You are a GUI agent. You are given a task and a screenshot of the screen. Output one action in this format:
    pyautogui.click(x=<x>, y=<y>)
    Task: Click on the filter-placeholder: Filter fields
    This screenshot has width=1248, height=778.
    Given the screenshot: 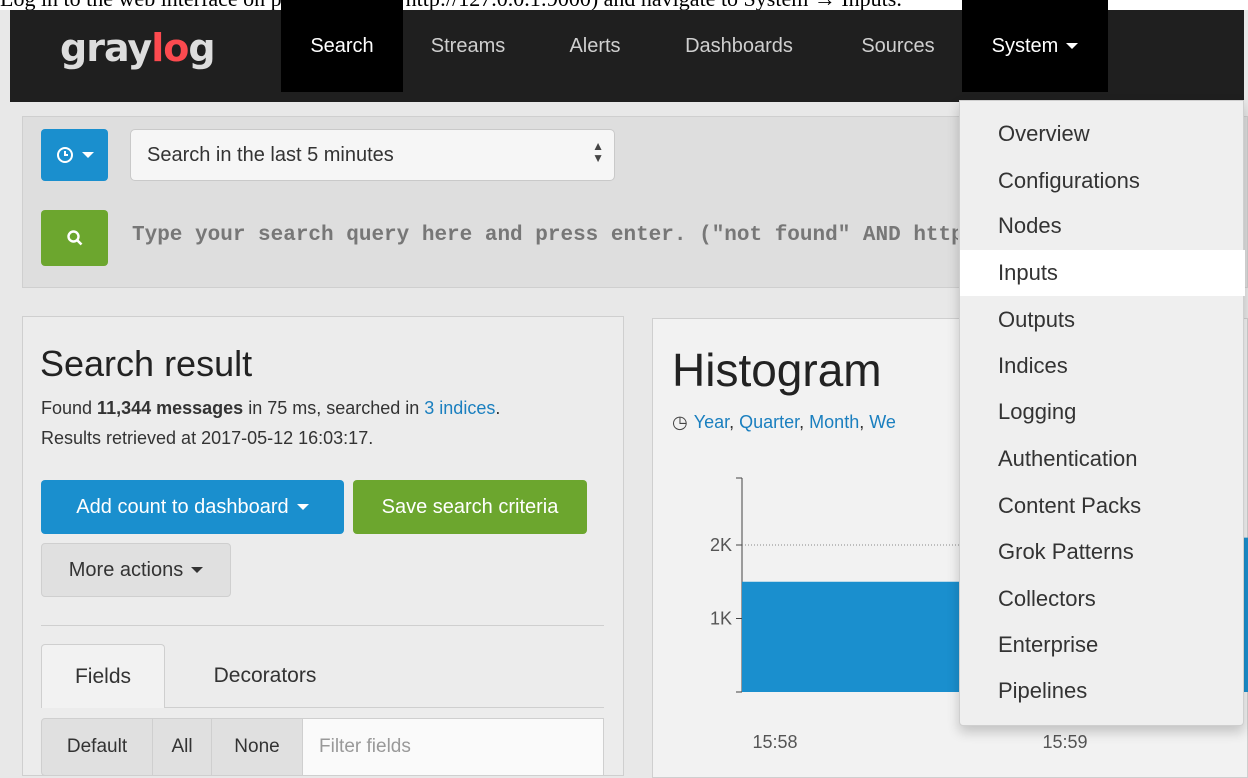 What is the action you would take?
    pyautogui.click(x=365, y=746)
    